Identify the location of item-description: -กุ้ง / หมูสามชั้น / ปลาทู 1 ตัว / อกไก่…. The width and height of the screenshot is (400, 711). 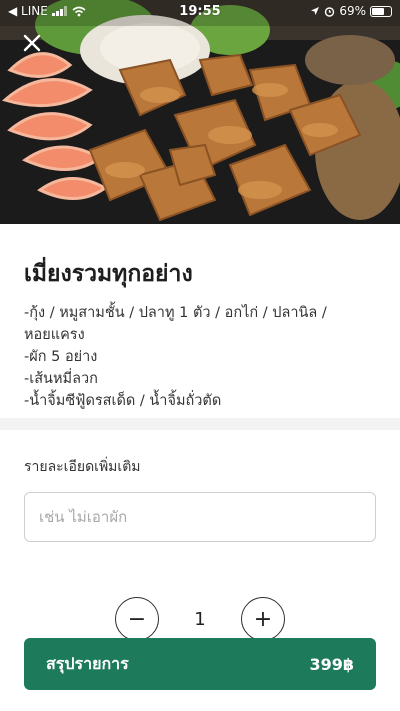
(200, 357).